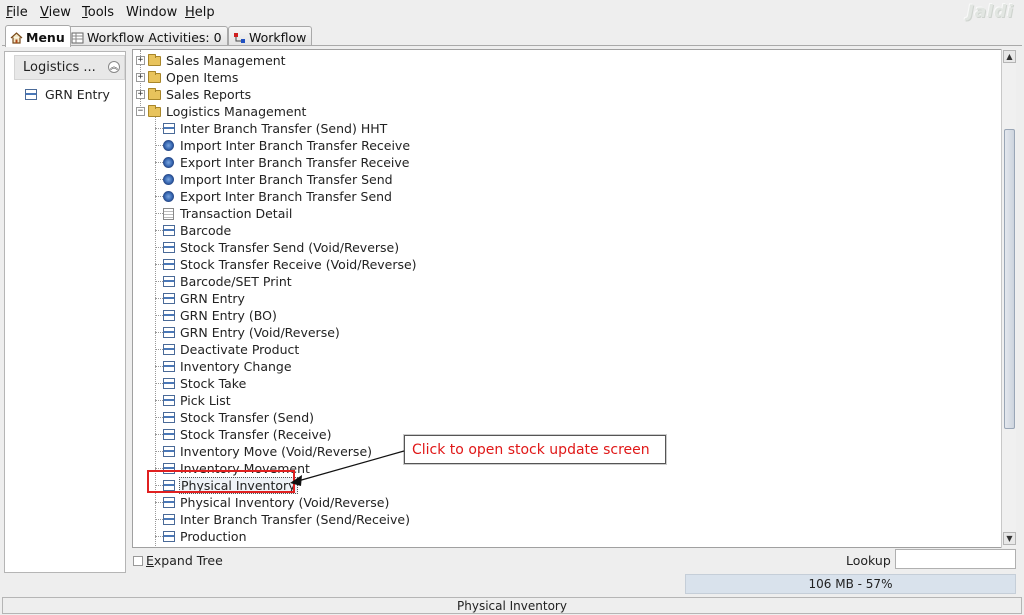 Image resolution: width=1024 pixels, height=615 pixels. I want to click on tab-menu: Menu, so click(38, 36).